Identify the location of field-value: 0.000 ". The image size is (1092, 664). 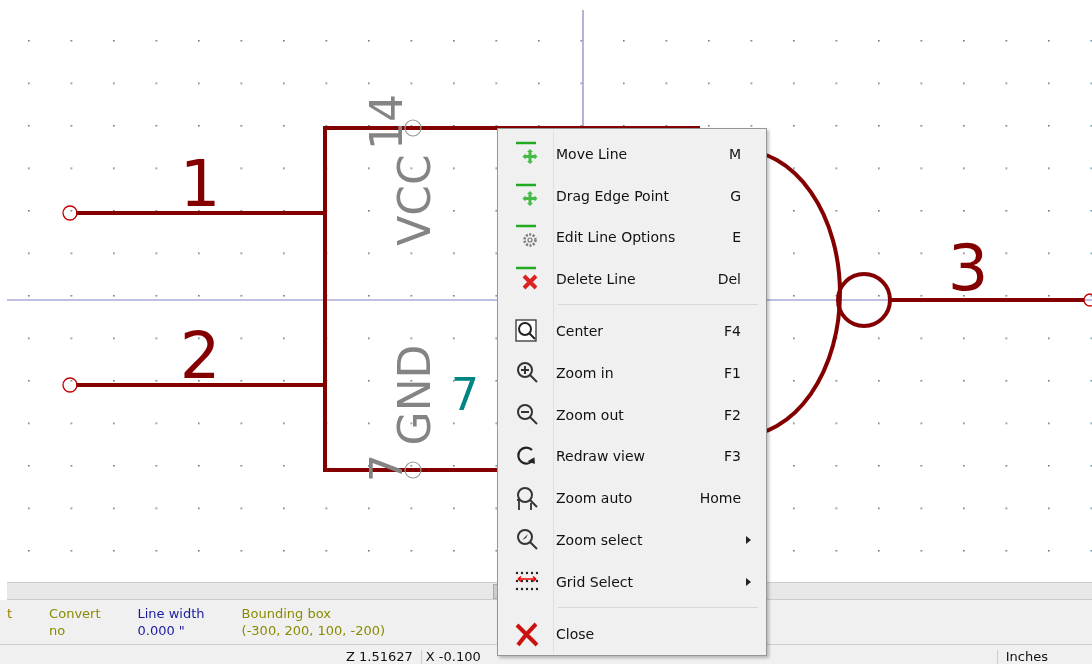
(161, 630).